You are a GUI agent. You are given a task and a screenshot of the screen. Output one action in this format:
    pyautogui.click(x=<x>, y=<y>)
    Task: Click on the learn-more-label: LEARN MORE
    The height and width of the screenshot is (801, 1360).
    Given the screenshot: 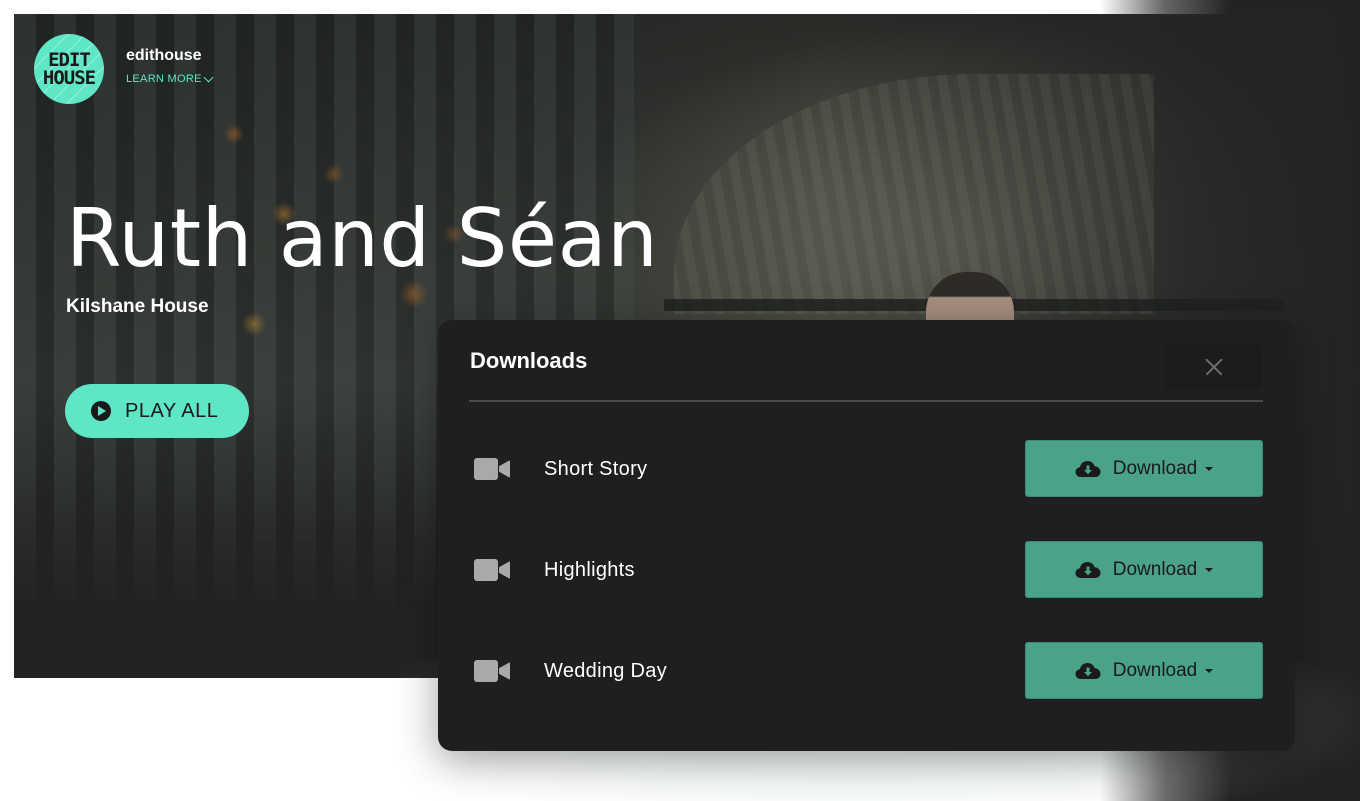 What is the action you would take?
    pyautogui.click(x=164, y=79)
    